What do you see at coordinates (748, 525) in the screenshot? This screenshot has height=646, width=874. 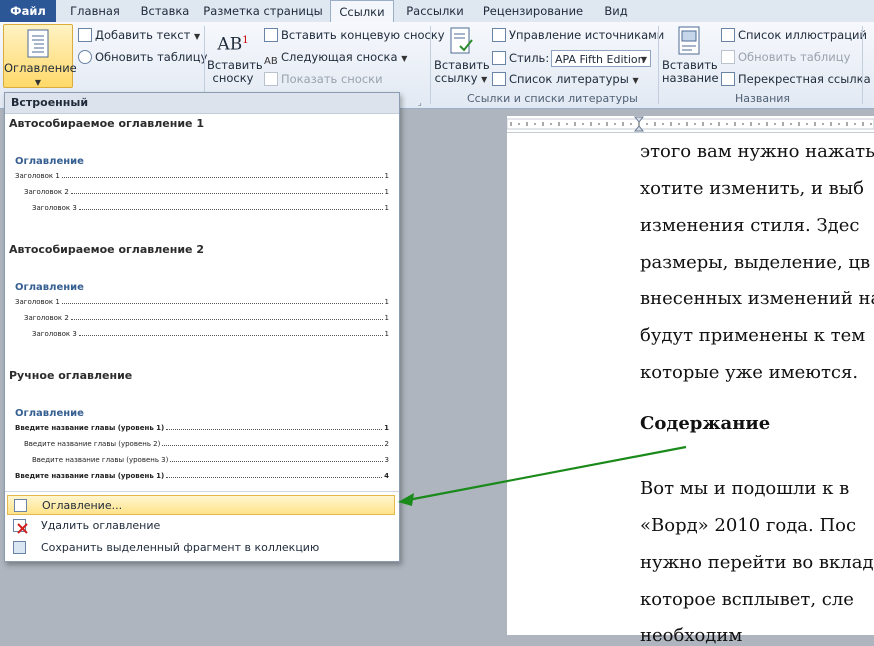 I see `doc-line: «Ворд» 2010 года. Пос` at bounding box center [748, 525].